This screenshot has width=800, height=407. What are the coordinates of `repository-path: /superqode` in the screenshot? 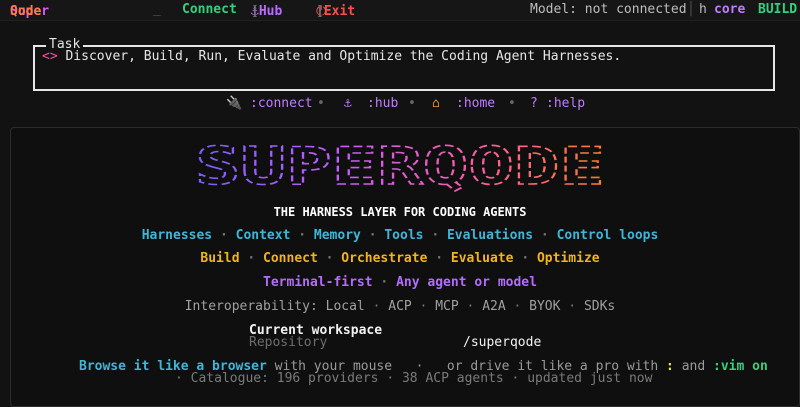 It's located at (502, 343).